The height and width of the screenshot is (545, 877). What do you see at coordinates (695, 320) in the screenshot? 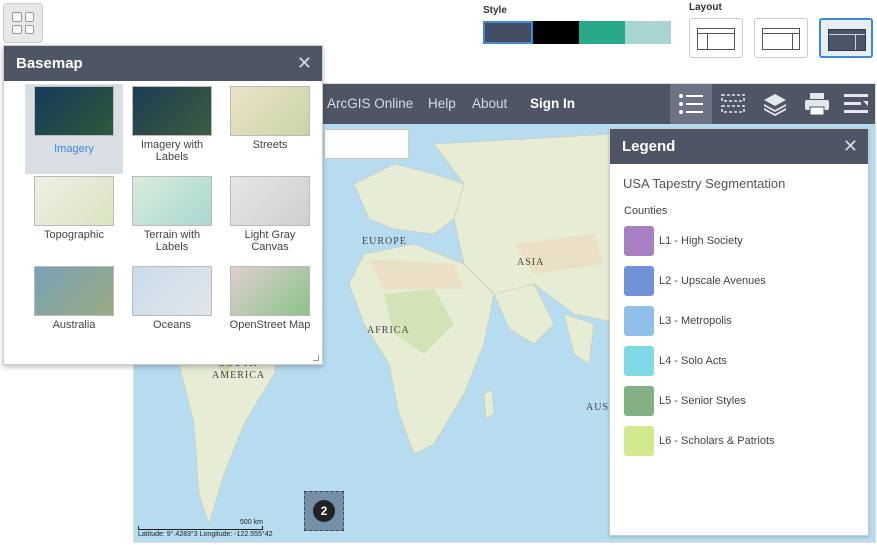
I see `legend-item-label: L3 - Metropolis` at bounding box center [695, 320].